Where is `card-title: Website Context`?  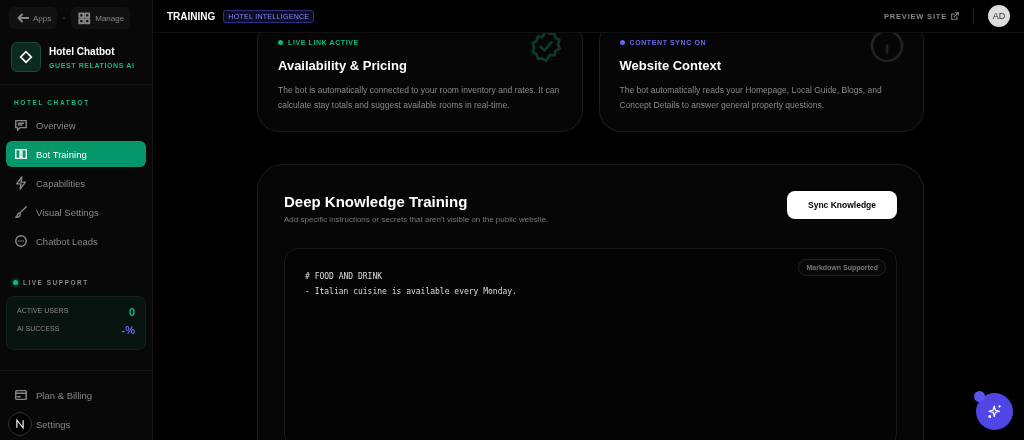
card-title: Website Context is located at coordinates (671, 65).